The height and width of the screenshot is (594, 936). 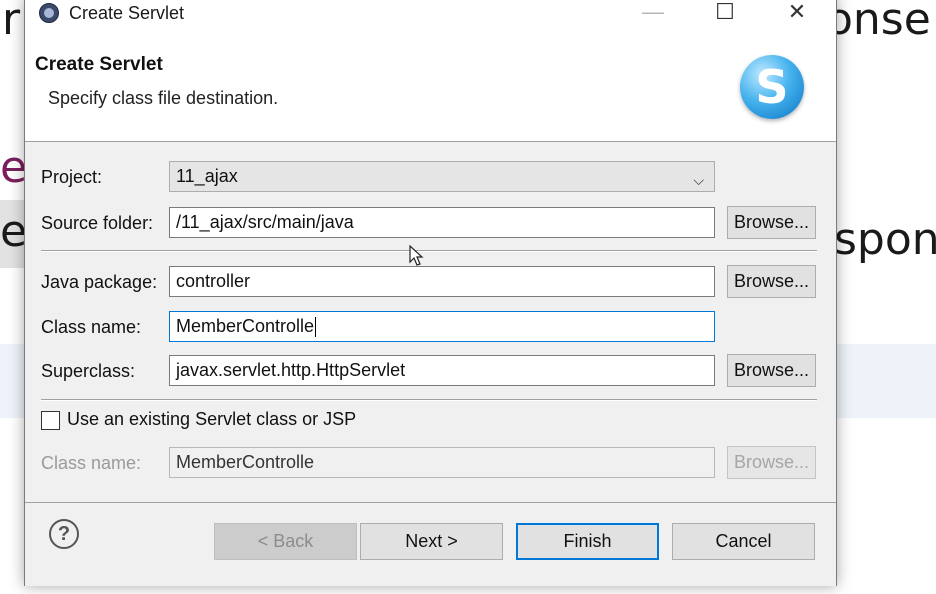 What do you see at coordinates (207, 176) in the screenshot?
I see `project-value: 11_ajax` at bounding box center [207, 176].